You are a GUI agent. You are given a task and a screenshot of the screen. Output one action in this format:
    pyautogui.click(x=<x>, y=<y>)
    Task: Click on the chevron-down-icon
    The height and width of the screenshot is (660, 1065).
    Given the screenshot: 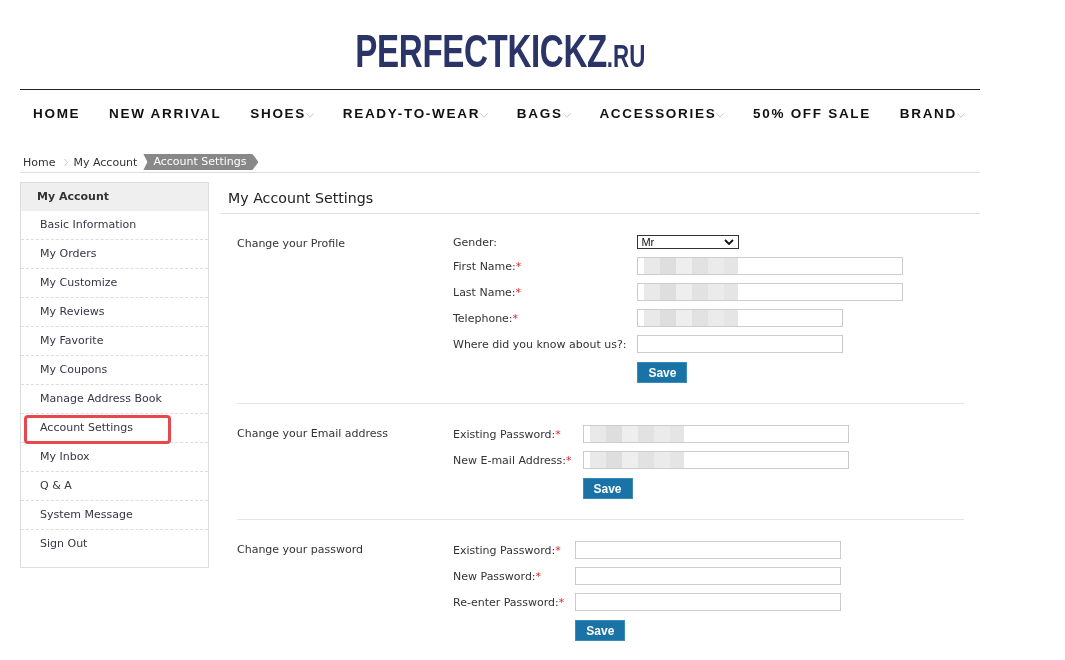 What is the action you would take?
    pyautogui.click(x=729, y=242)
    